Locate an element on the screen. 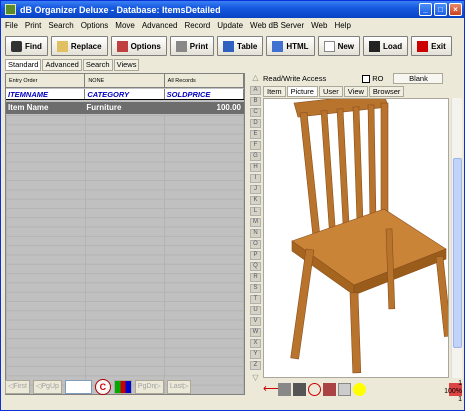  close-button: × is located at coordinates (455, 9).